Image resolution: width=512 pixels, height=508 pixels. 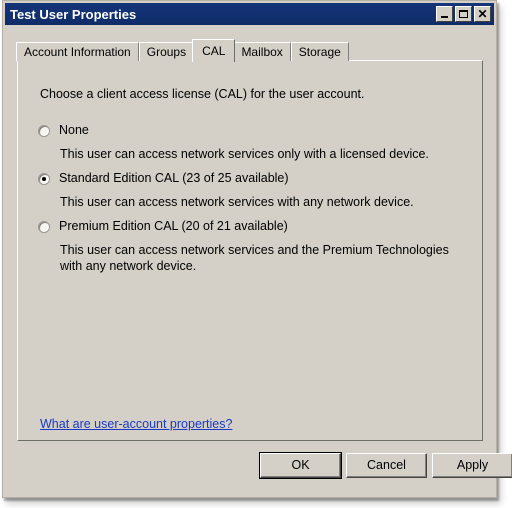 I want to click on apply-button: Apply, so click(x=472, y=465).